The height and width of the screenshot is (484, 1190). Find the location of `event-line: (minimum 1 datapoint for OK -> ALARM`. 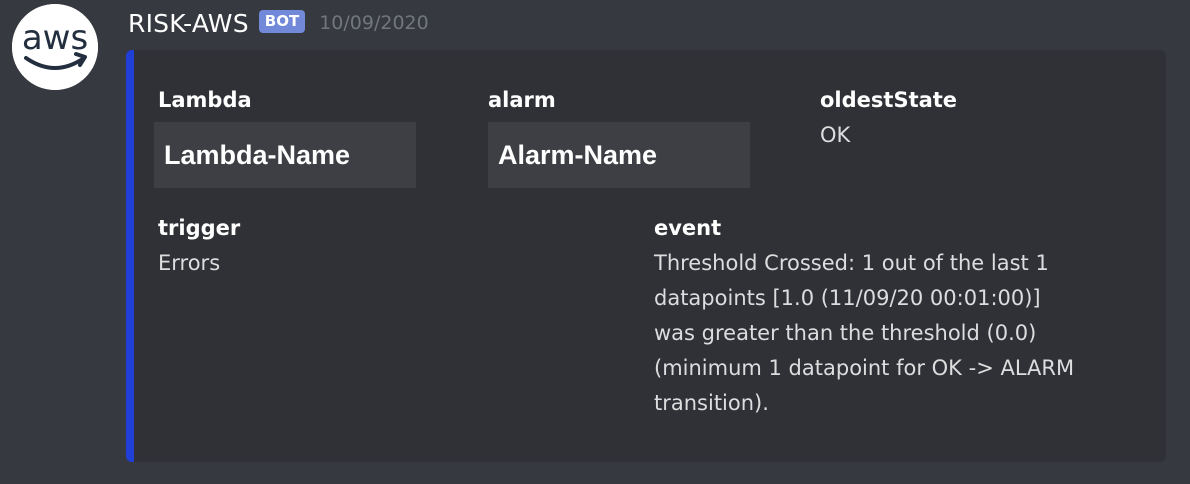

event-line: (minimum 1 datapoint for OK -> ALARM is located at coordinates (864, 368).